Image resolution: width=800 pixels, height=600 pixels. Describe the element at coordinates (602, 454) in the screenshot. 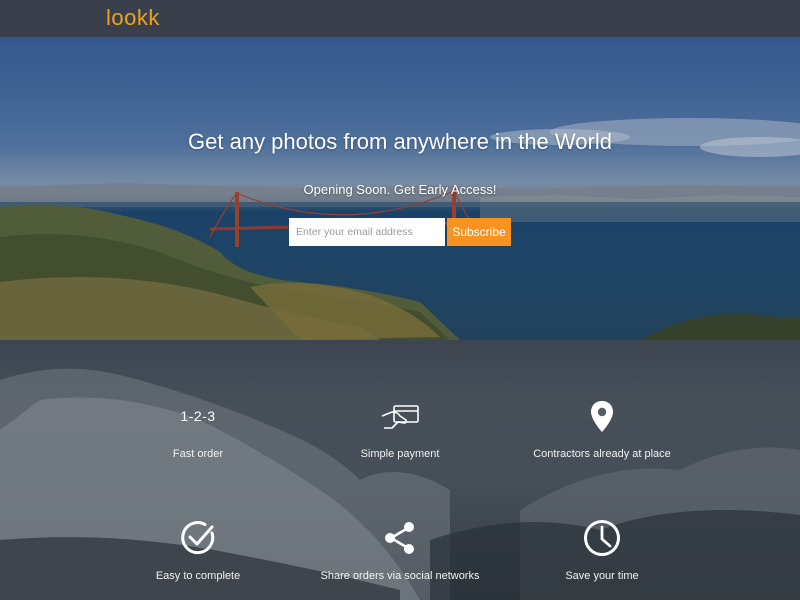

I see `feature-label: Contractors already at place` at that location.